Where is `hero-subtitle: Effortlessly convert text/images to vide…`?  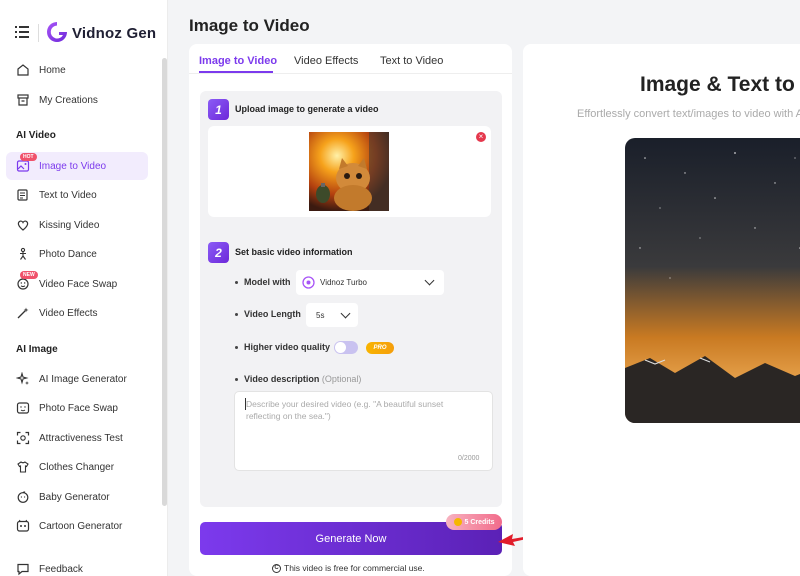
hero-subtitle: Effortlessly convert text/images to vide… is located at coordinates (688, 114).